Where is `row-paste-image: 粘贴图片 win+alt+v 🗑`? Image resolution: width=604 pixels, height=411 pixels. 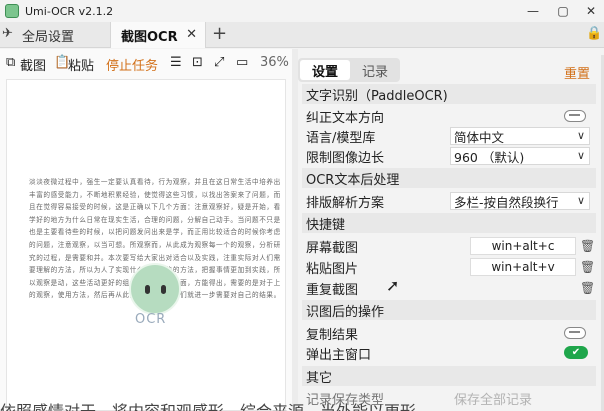 row-paste-image: 粘贴图片 win+alt+v 🗑 is located at coordinates (449, 267).